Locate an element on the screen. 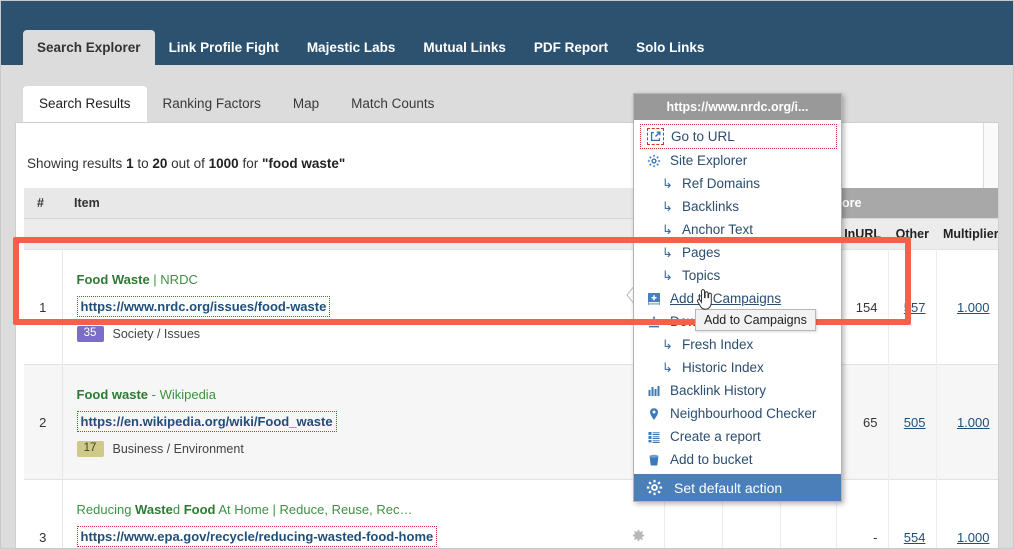 The height and width of the screenshot is (549, 1014). row-other-link: 554 is located at coordinates (915, 537).